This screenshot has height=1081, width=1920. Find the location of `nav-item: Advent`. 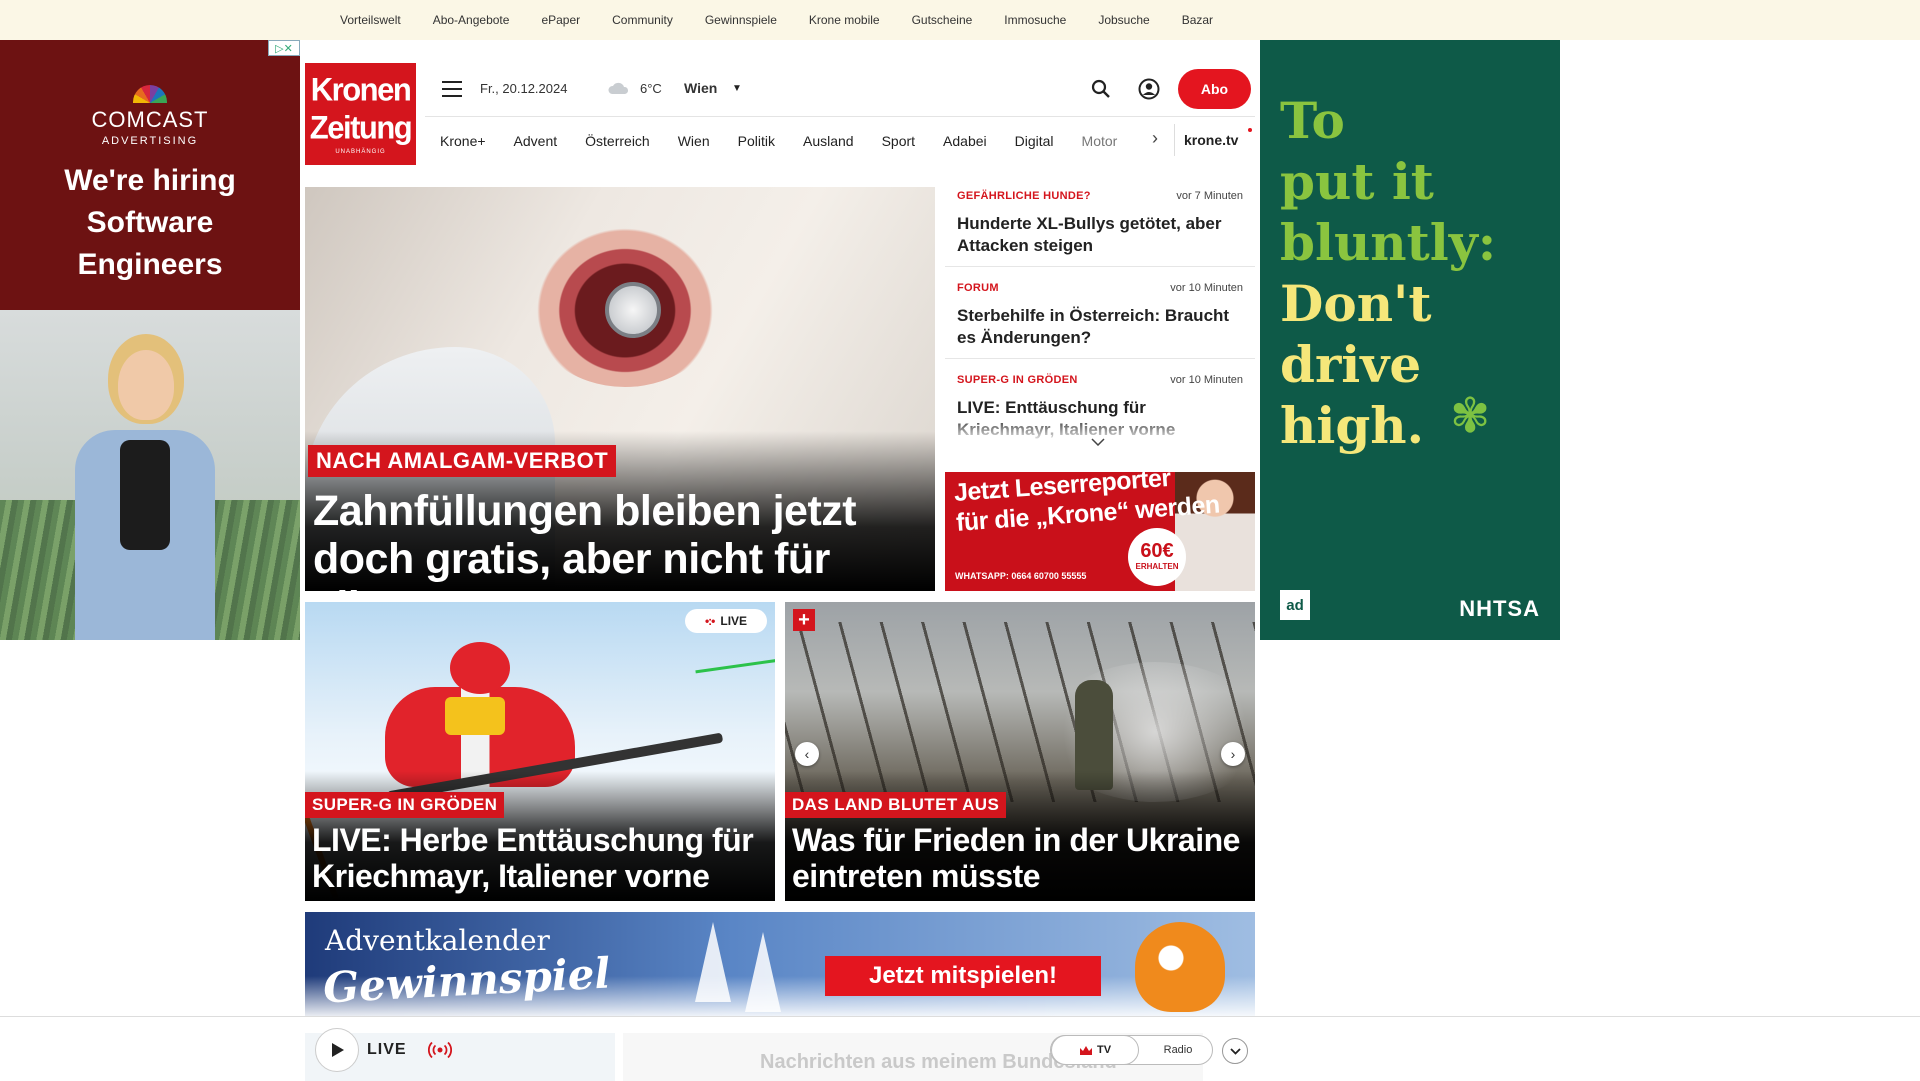

nav-item: Advent is located at coordinates (536, 141).